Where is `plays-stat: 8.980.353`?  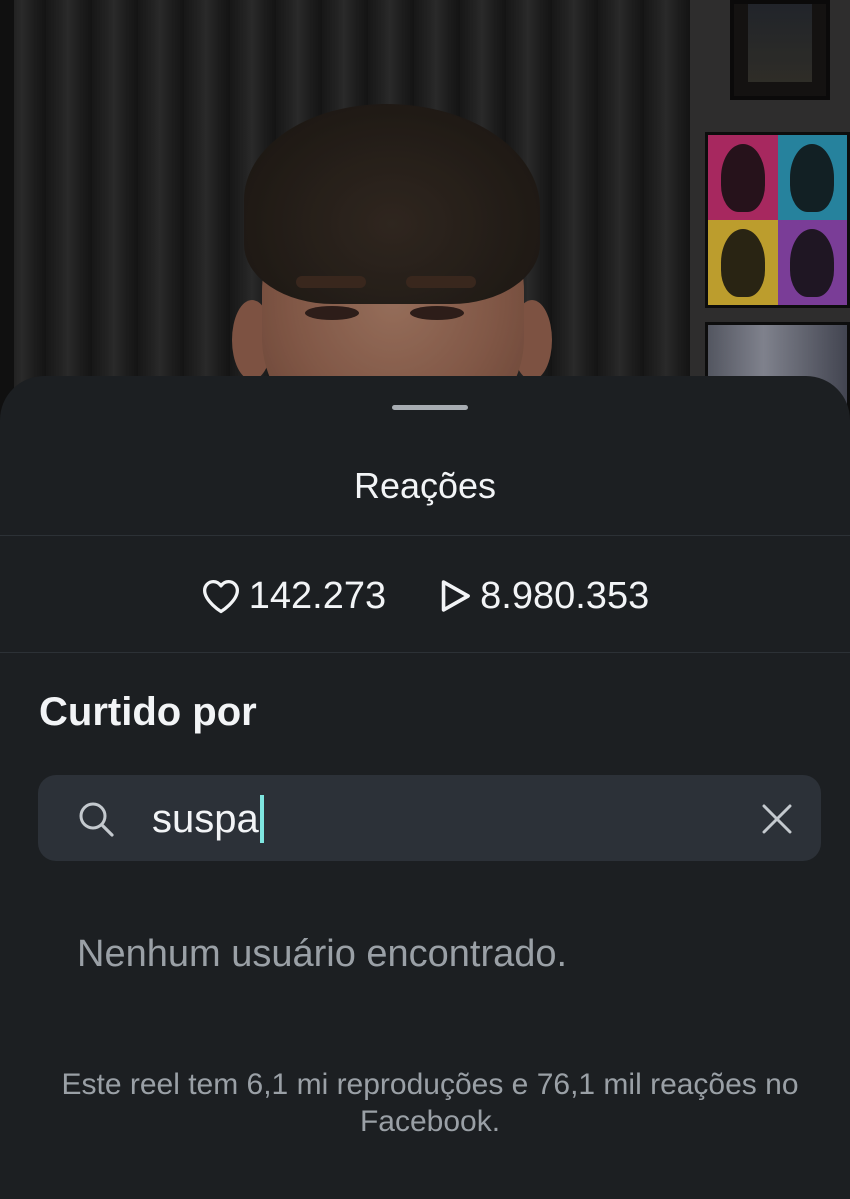
plays-stat: 8.980.353 is located at coordinates (543, 596).